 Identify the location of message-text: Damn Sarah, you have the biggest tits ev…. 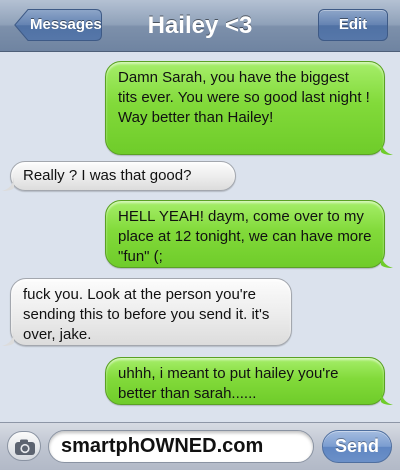
(244, 97).